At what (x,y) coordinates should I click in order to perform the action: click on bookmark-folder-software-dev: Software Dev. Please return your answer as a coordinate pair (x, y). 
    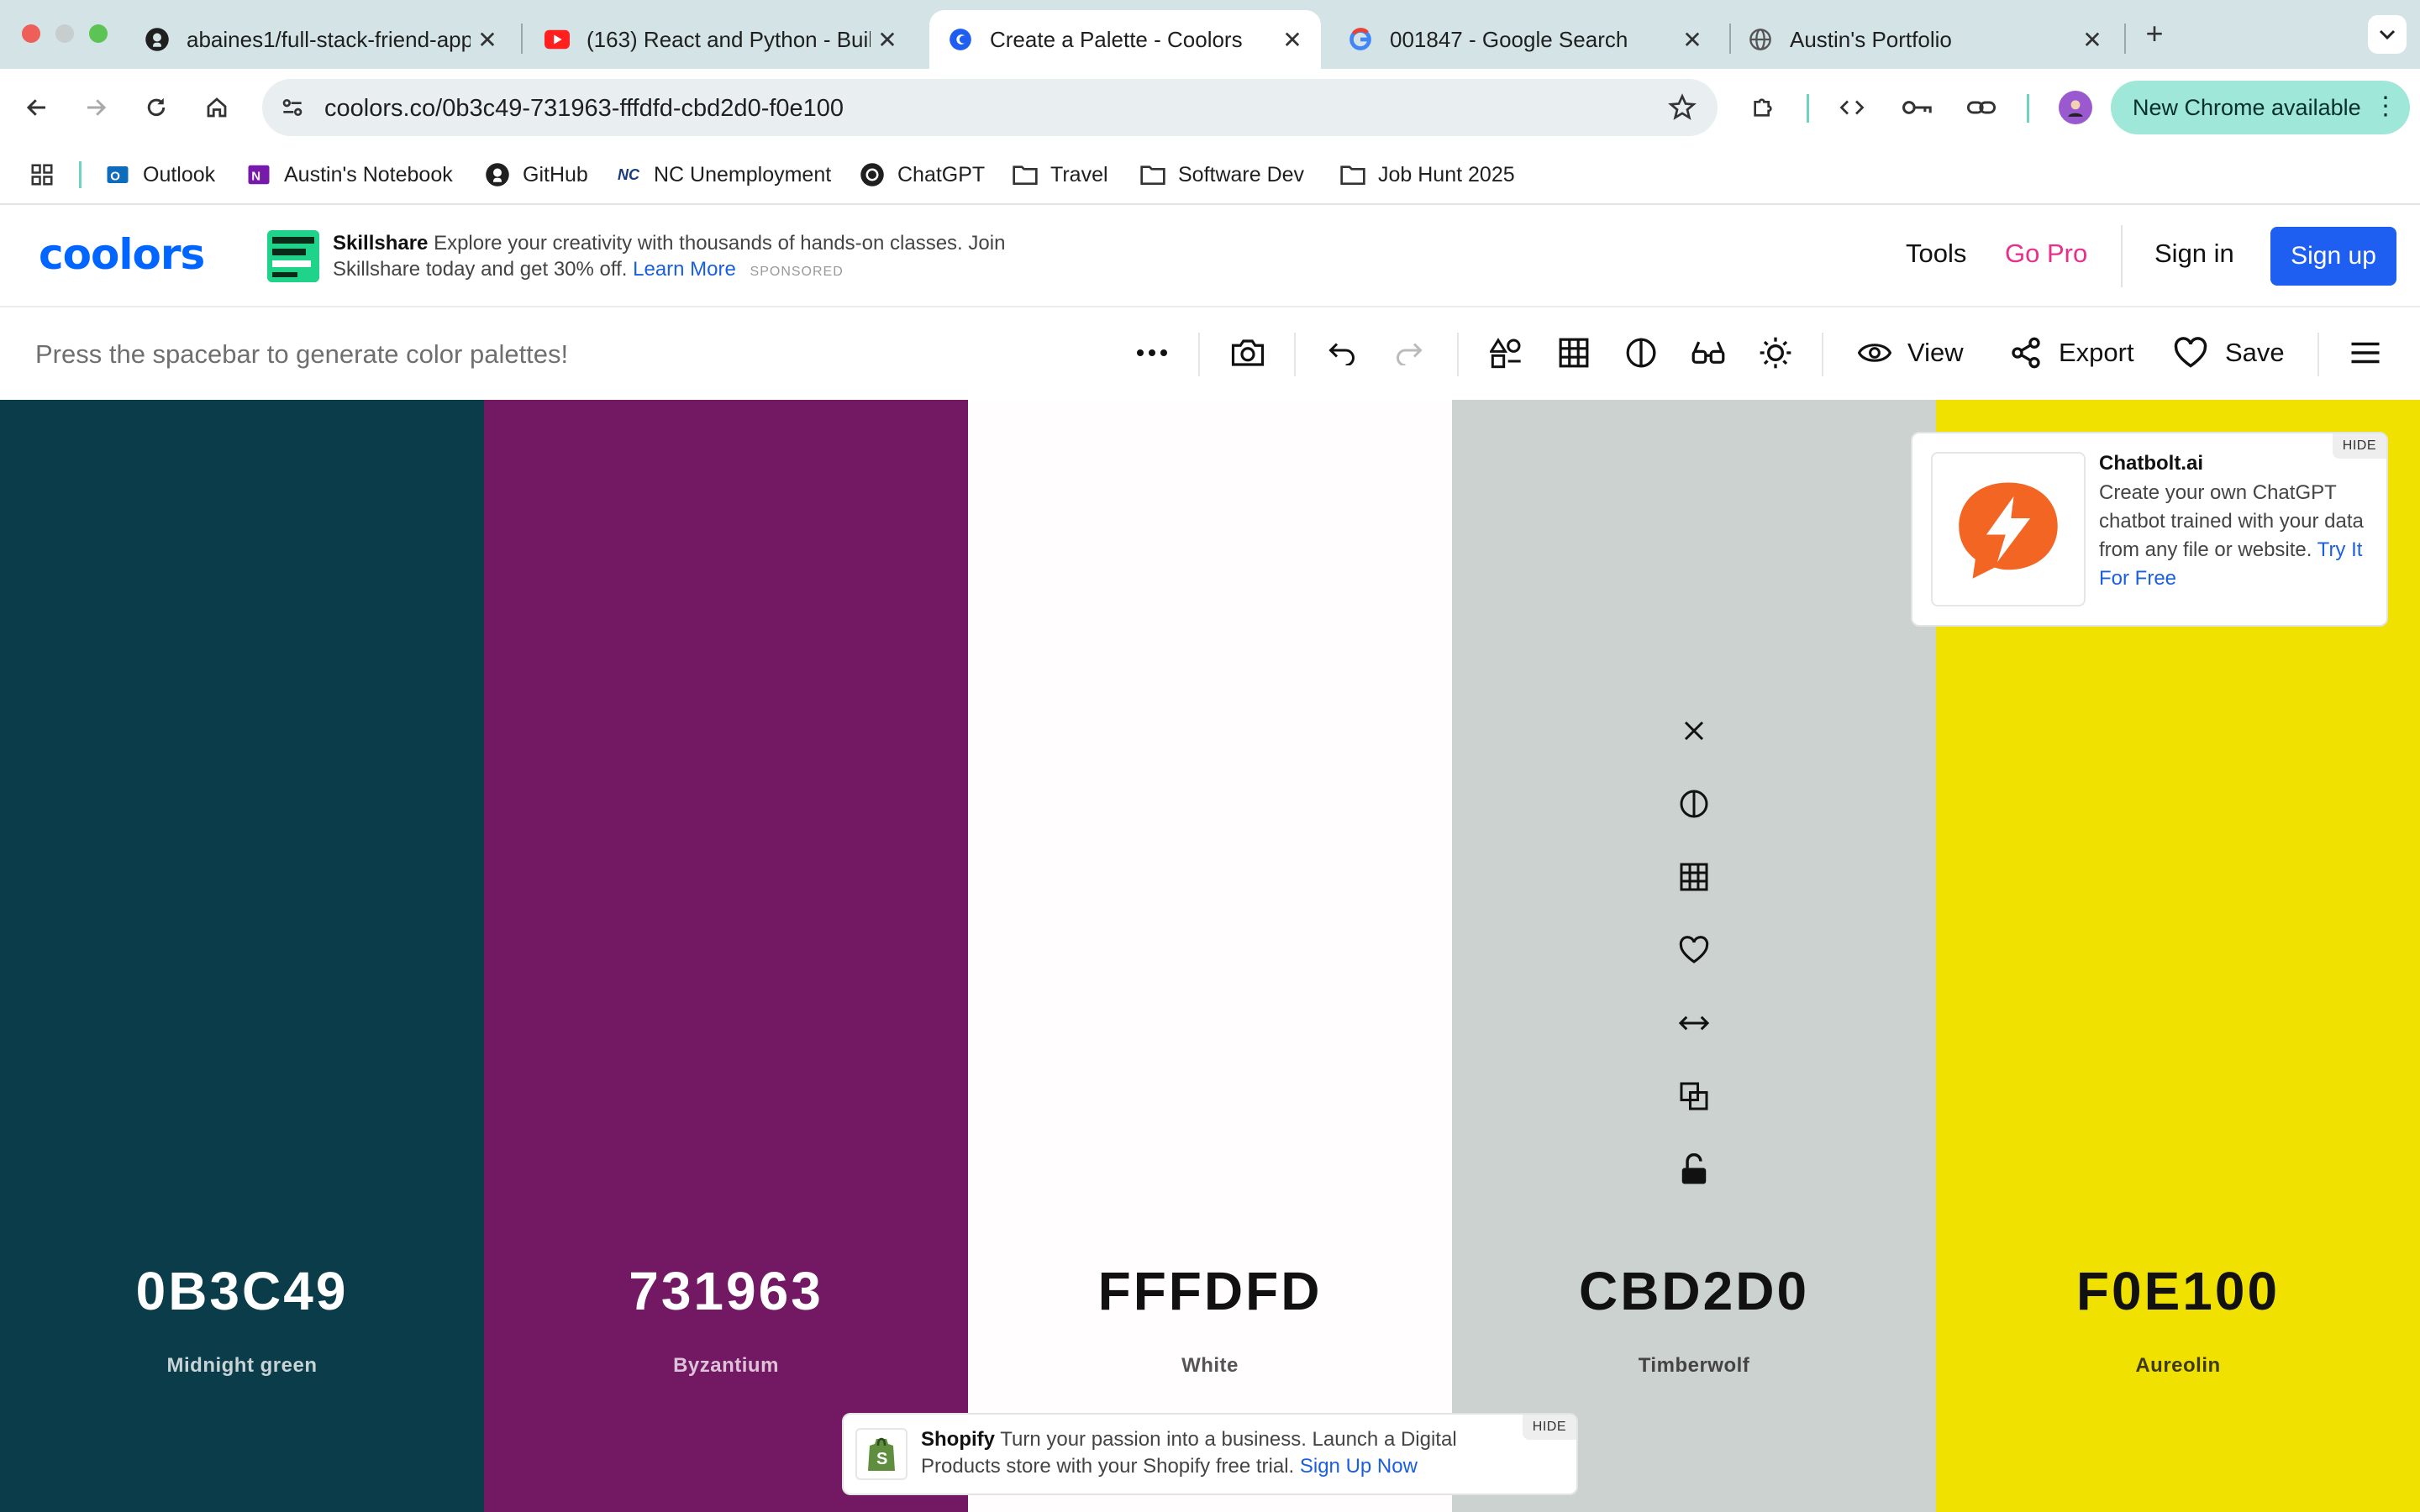
    Looking at the image, I should click on (1222, 175).